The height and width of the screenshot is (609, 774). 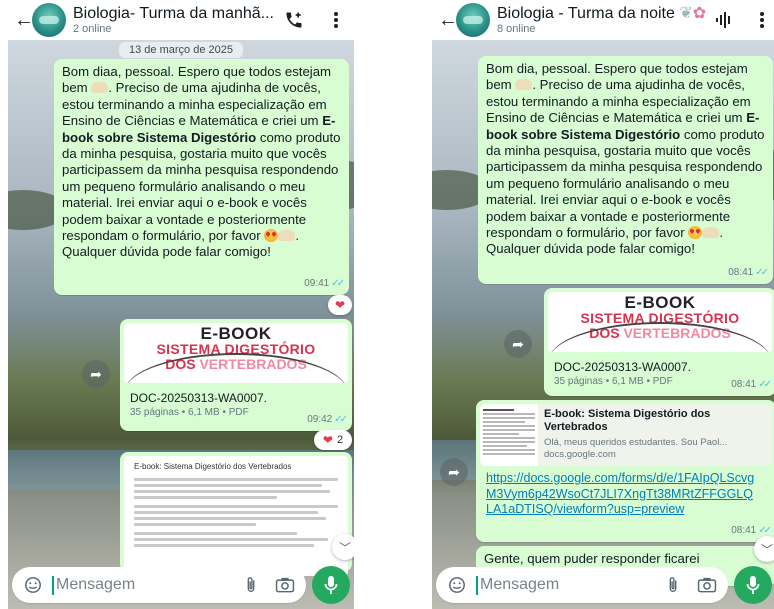 I want to click on chat-title-block: Biologia - Turma da noite ❦✿ 8 online, so click(x=603, y=20).